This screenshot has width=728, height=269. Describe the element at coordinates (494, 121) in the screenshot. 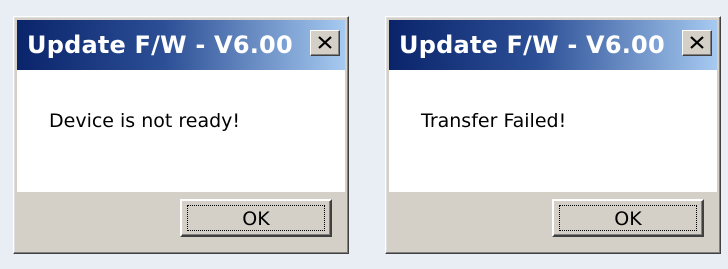

I see `message-text: Transfer Failed!` at that location.